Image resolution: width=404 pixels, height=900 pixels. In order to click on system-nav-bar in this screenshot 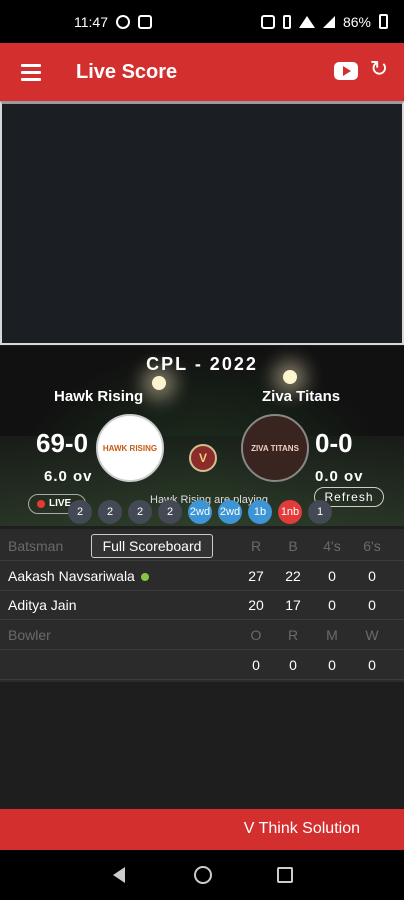, I will do `click(202, 875)`.